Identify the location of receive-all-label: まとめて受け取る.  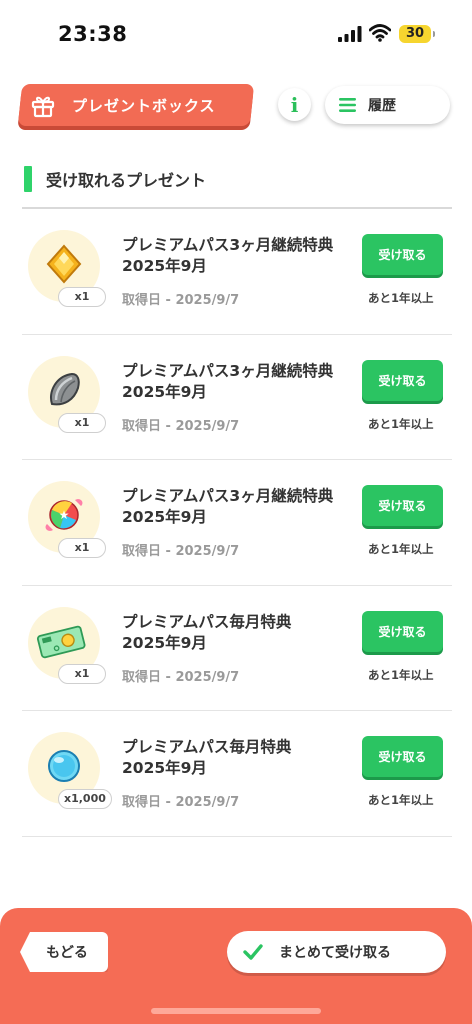
(335, 953).